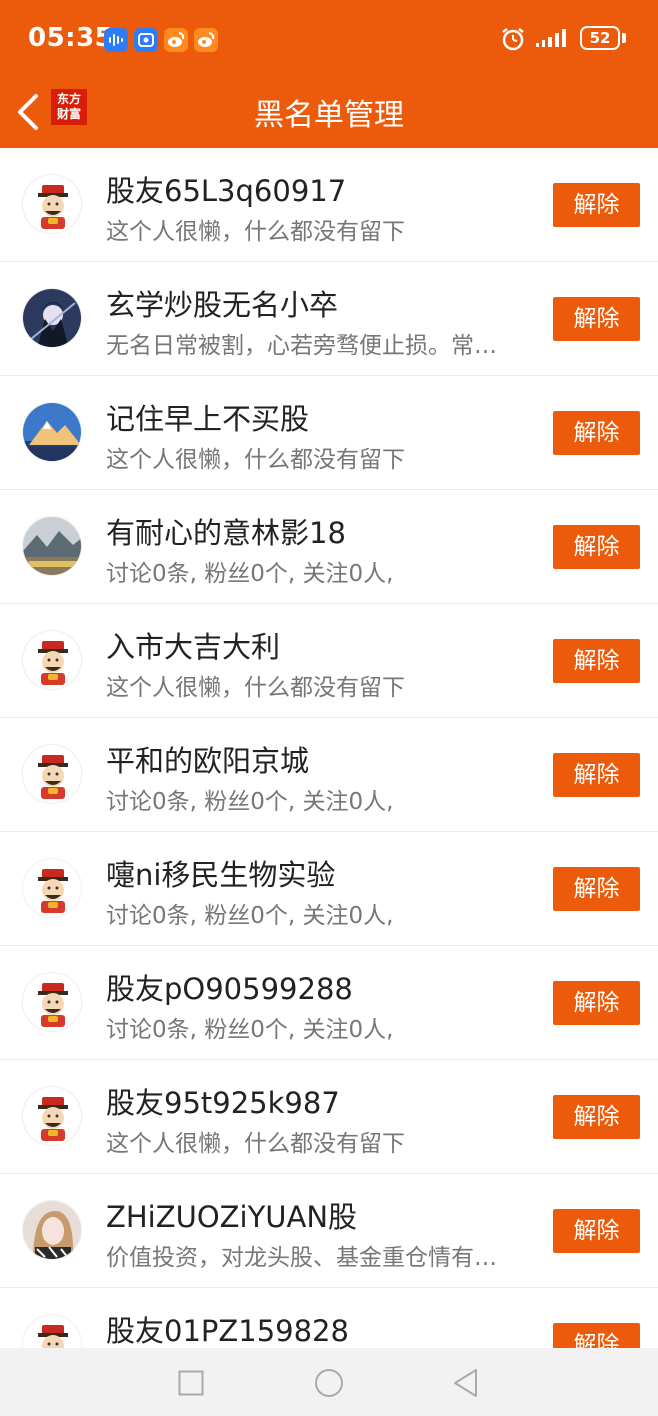 The image size is (658, 1416). I want to click on weibo-app-icon, so click(176, 40).